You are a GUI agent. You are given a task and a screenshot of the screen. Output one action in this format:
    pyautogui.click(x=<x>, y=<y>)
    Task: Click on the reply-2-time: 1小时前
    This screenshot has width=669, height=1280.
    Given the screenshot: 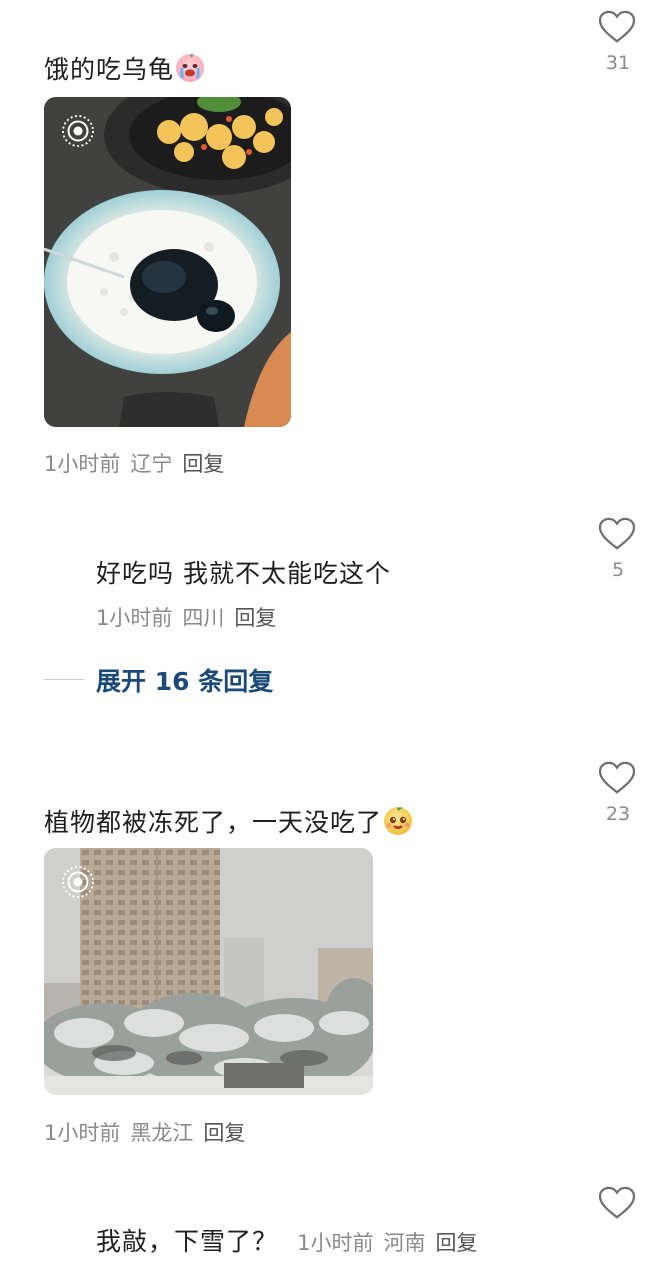 What is the action you would take?
    pyautogui.click(x=335, y=1243)
    